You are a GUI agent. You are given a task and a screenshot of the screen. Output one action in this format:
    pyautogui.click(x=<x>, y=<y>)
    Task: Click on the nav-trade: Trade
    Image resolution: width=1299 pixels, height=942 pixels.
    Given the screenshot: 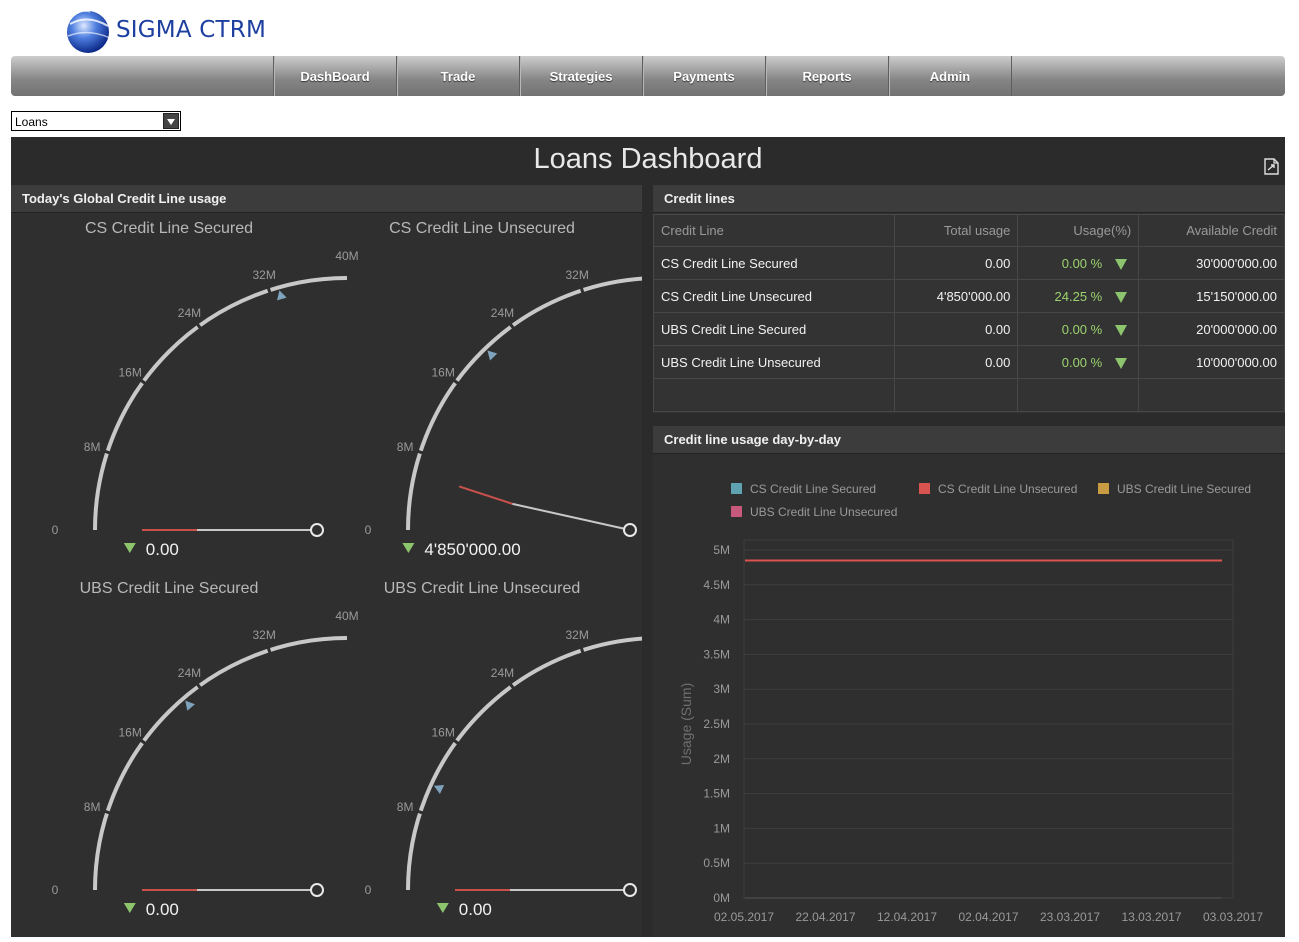 What is the action you would take?
    pyautogui.click(x=458, y=76)
    